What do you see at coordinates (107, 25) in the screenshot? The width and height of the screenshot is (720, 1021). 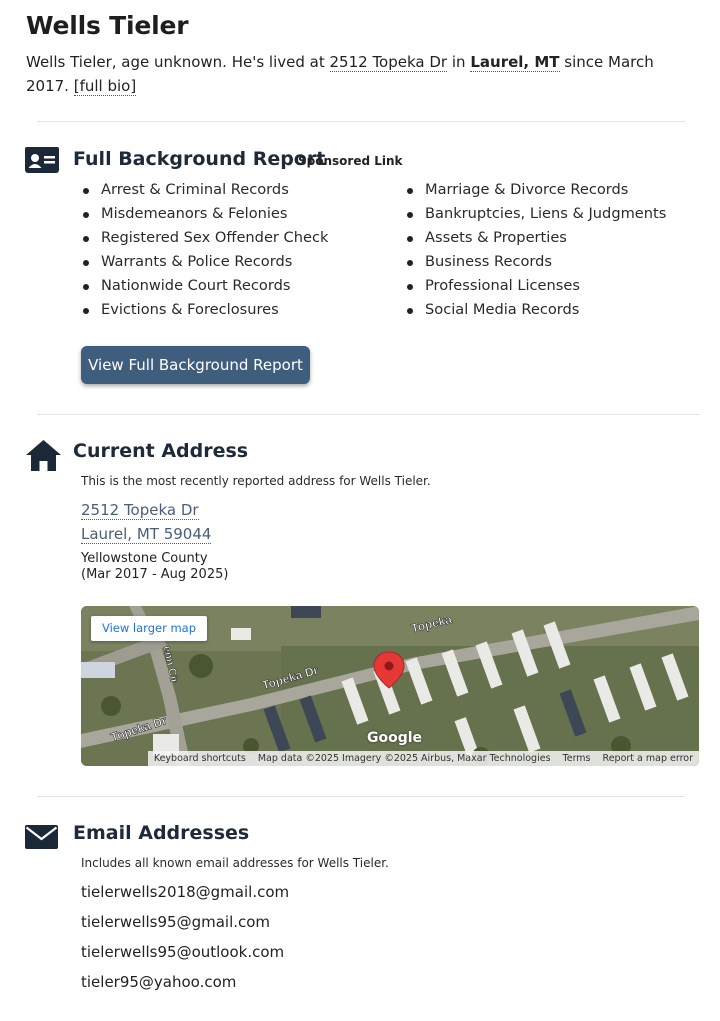 I see `page-title: Wells Tieler` at bounding box center [107, 25].